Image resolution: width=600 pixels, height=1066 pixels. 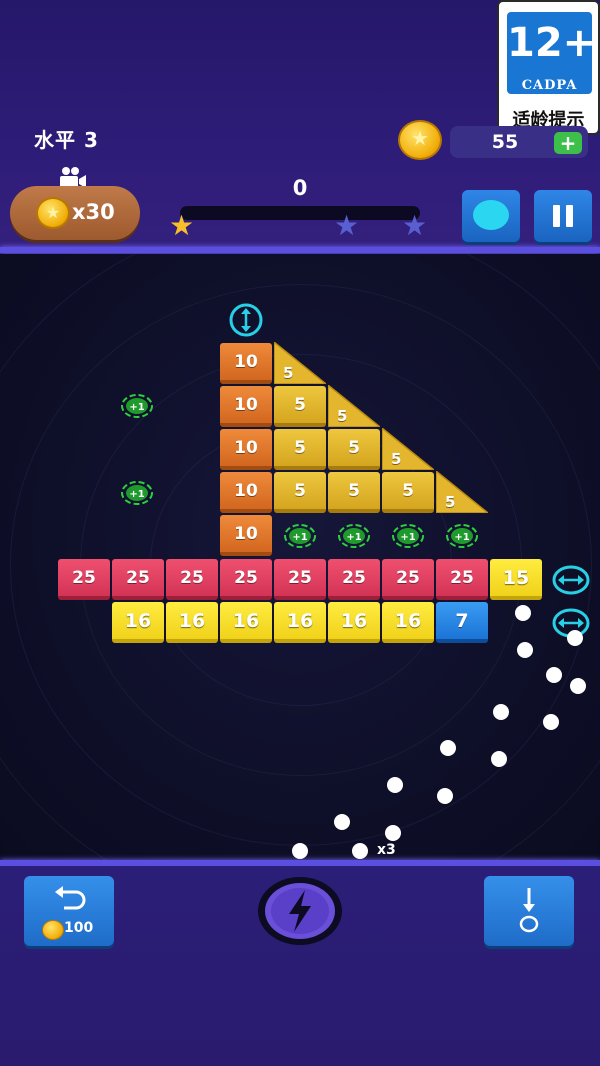 What do you see at coordinates (549, 85) in the screenshot?
I see `age-rating-org: CADPA` at bounding box center [549, 85].